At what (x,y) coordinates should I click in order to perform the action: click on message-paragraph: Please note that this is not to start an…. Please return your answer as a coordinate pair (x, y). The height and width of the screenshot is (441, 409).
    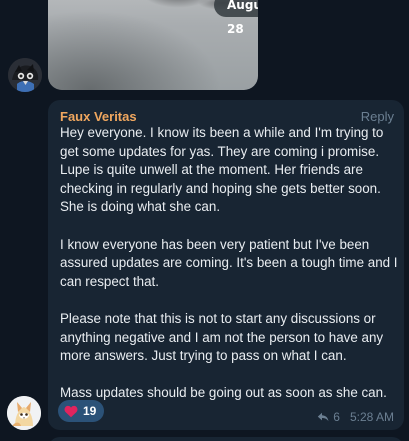
    Looking at the image, I should click on (222, 337).